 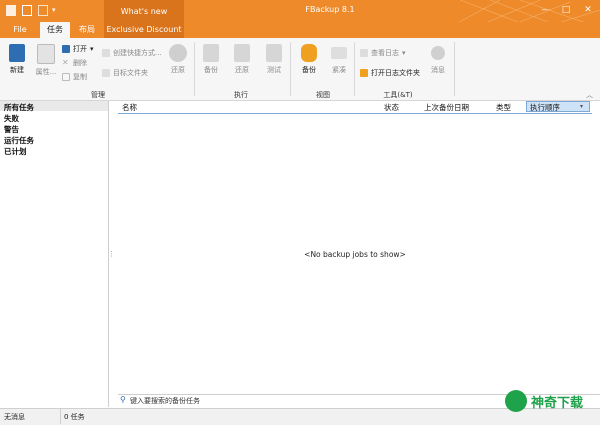 I want to click on nav-item-warning: 警告, so click(x=11, y=129).